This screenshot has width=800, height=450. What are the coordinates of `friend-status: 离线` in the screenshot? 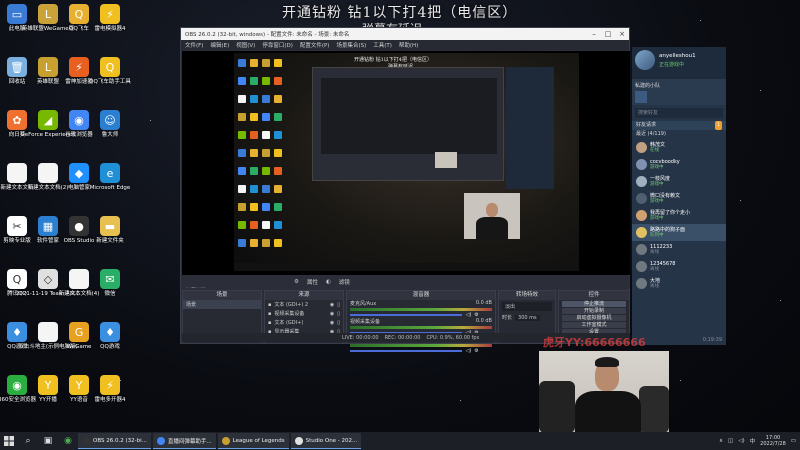 It's located at (654, 269).